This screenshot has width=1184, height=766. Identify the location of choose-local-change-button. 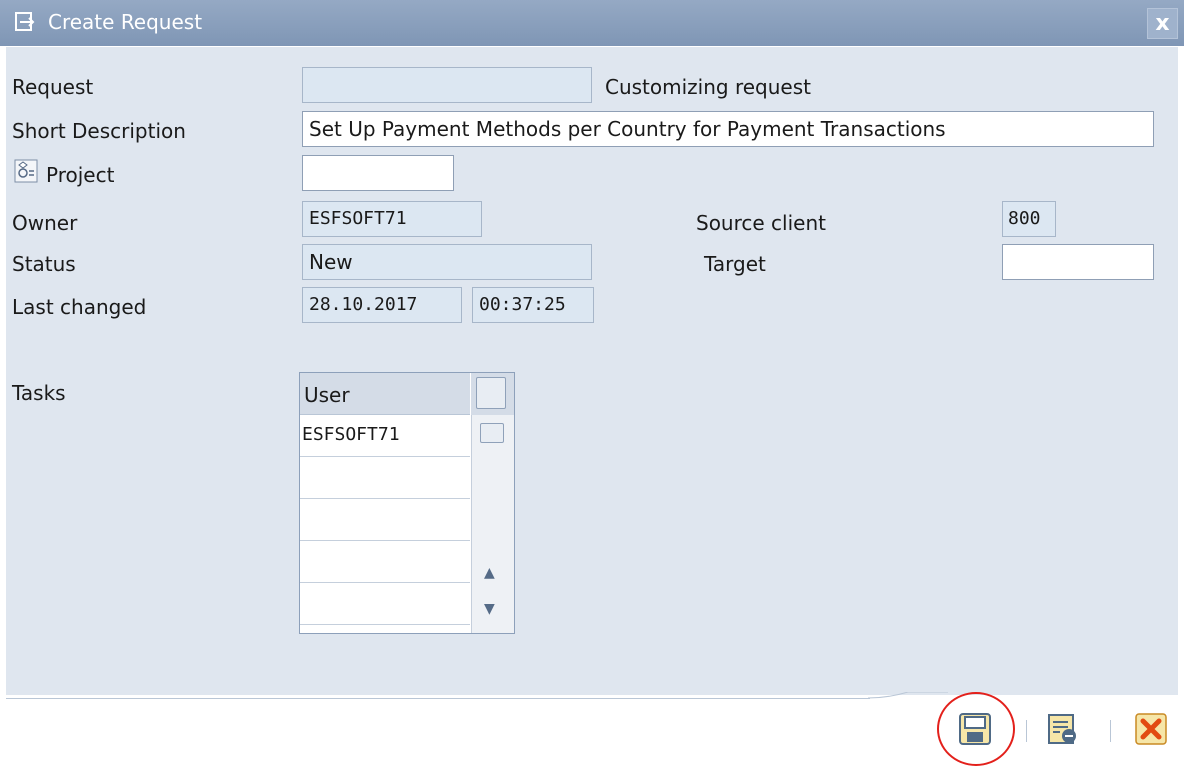
(1063, 729).